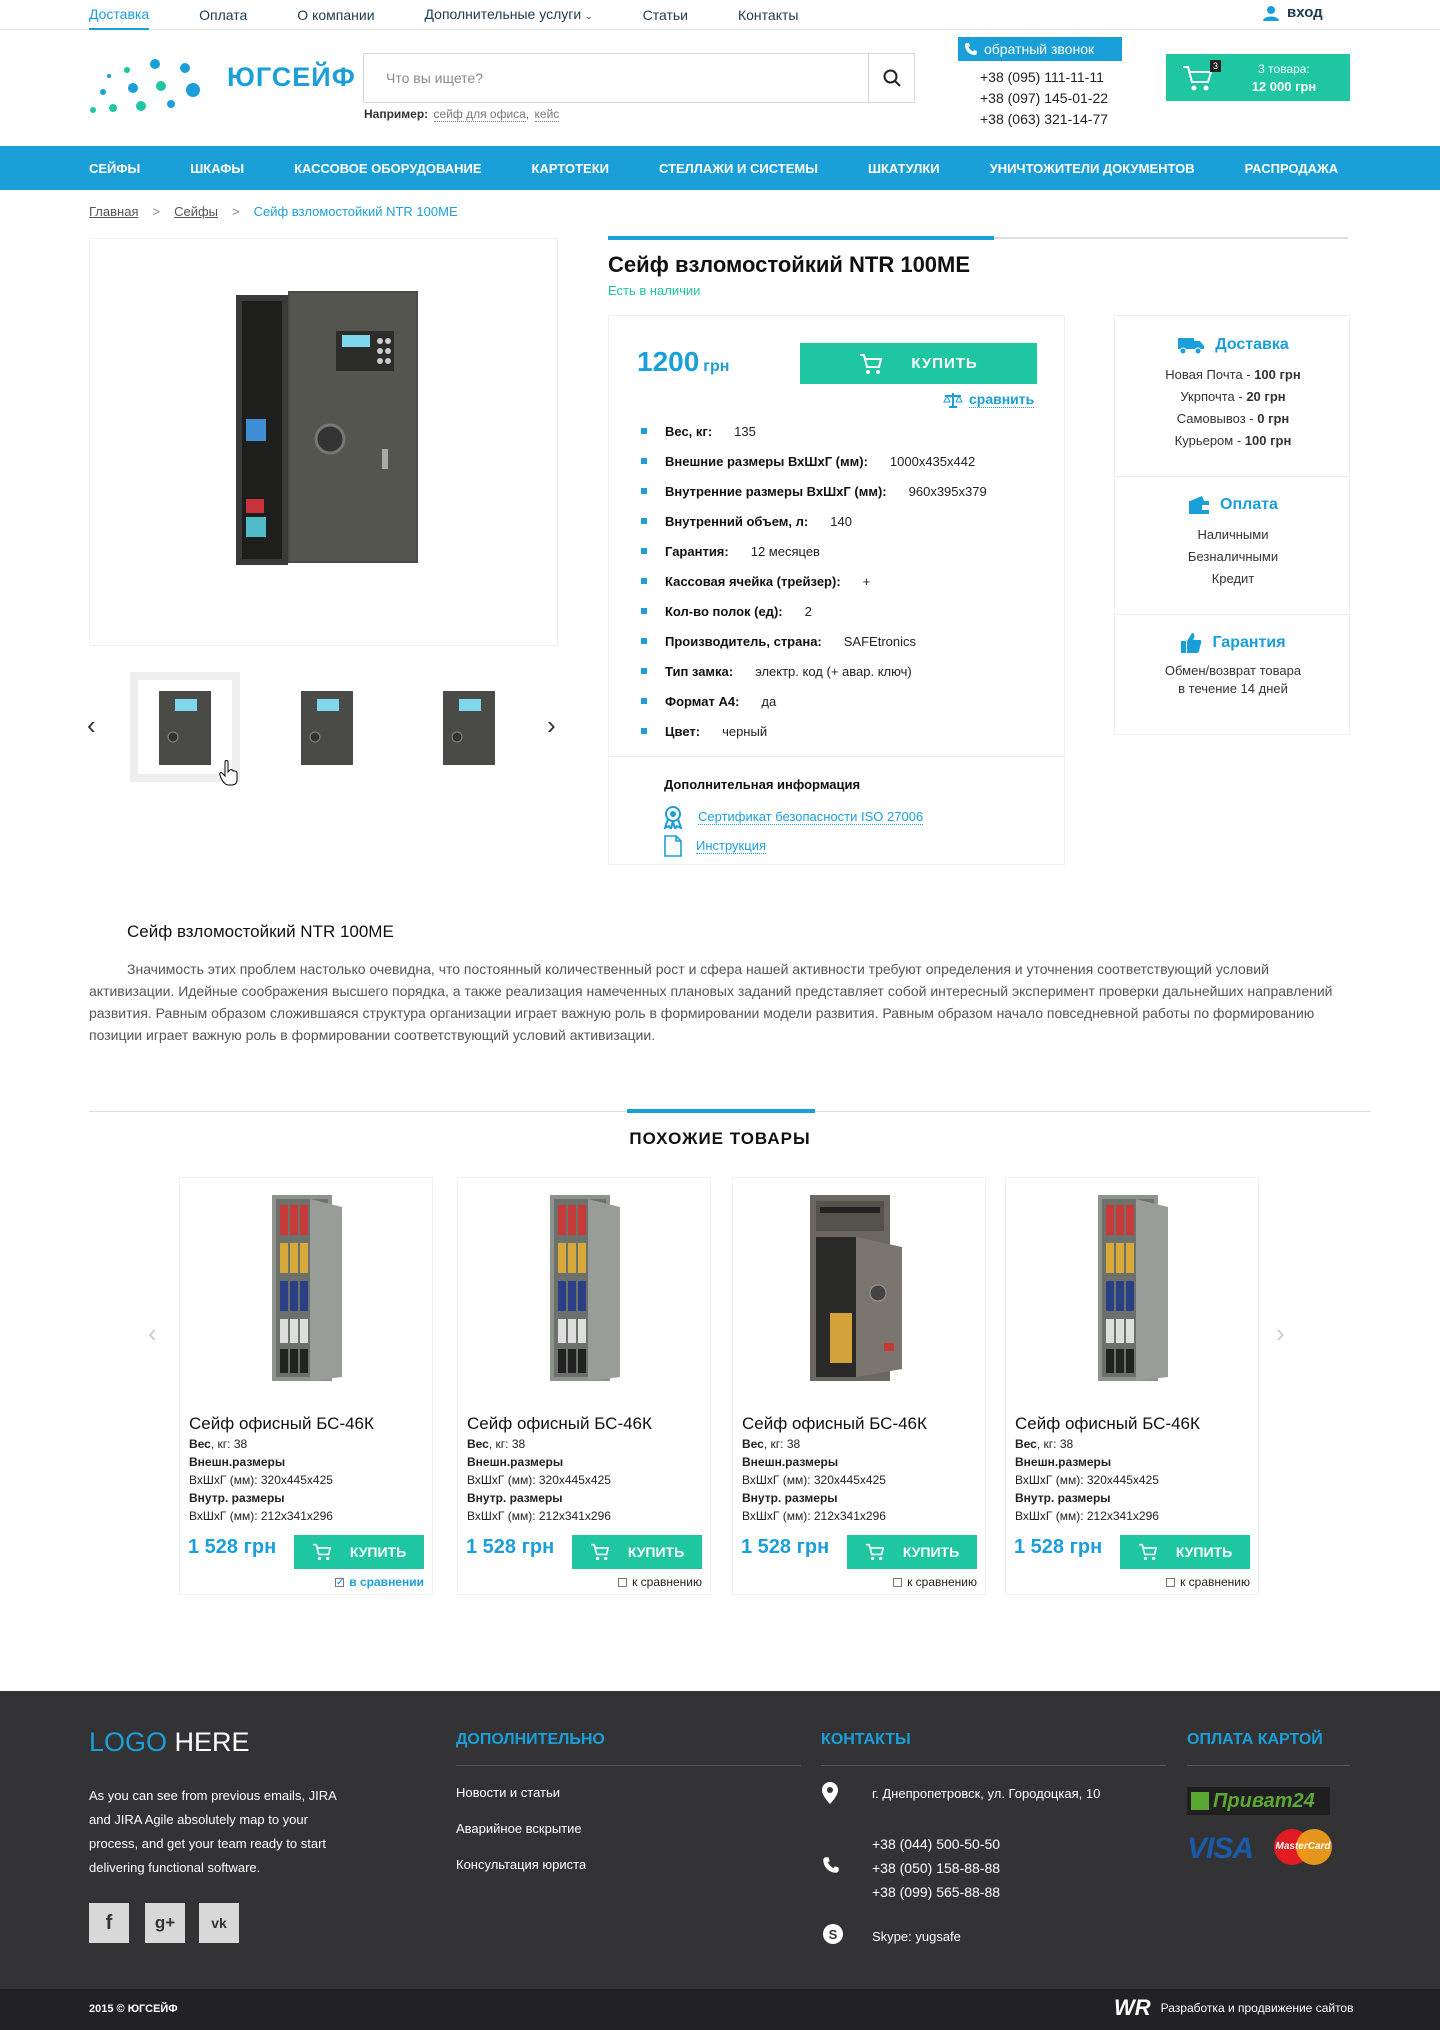 The width and height of the screenshot is (1440, 2030). Describe the element at coordinates (1292, 168) in the screenshot. I see `nav-sale: Распродажа` at that location.